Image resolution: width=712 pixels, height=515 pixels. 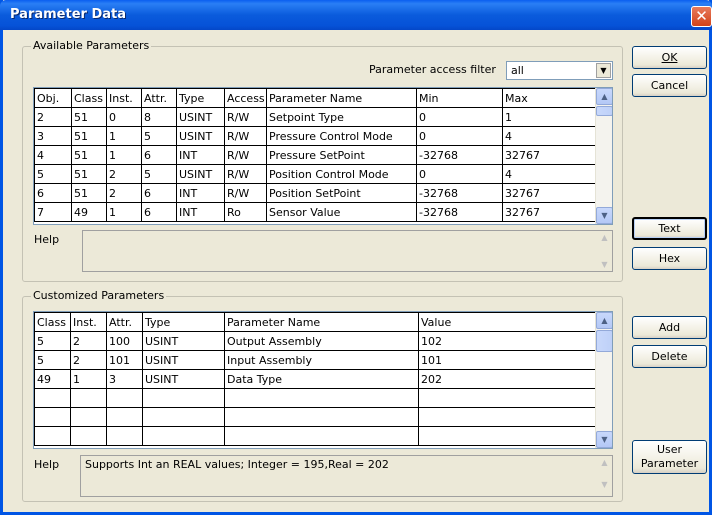 I want to click on table-row, so click(x=317, y=398).